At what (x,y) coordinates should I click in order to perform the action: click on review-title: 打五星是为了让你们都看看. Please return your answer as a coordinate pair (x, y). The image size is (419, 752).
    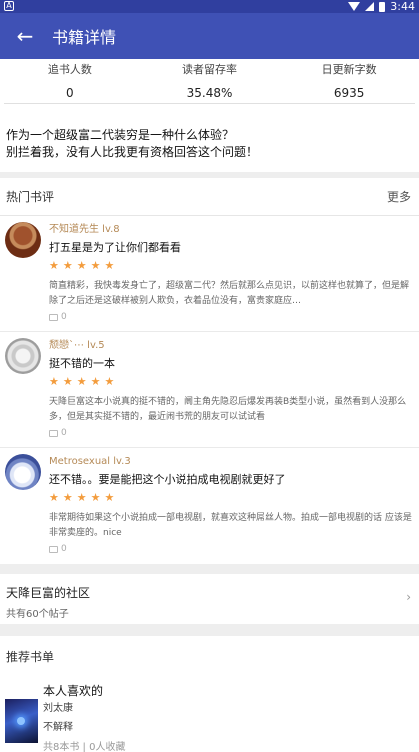
    Looking at the image, I should click on (115, 247).